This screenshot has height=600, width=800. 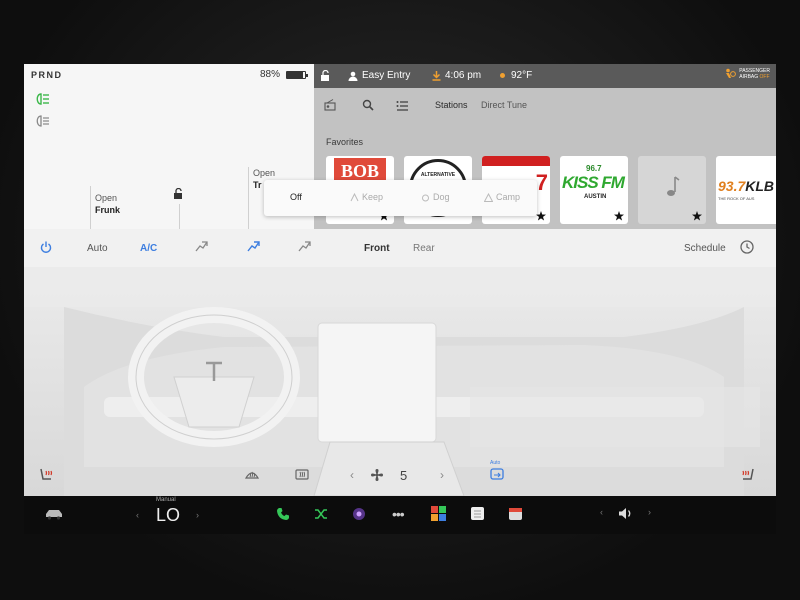 What do you see at coordinates (595, 197) in the screenshot?
I see `station-kiss-city: AUSTIN` at bounding box center [595, 197].